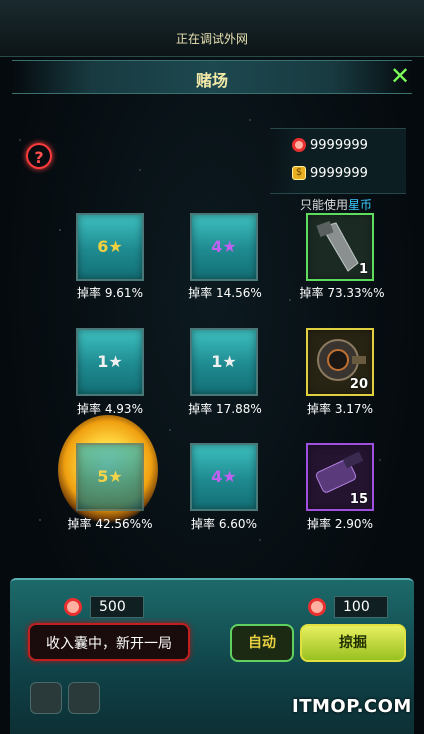 Image resolution: width=424 pixels, height=734 pixels. Describe the element at coordinates (211, 39) in the screenshot. I see `status-text: 正在调试外网` at that location.